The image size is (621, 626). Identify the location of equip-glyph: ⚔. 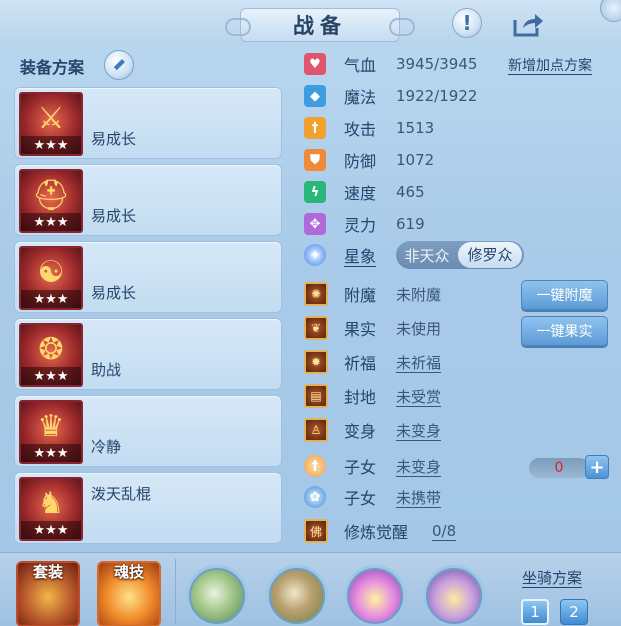
(51, 118).